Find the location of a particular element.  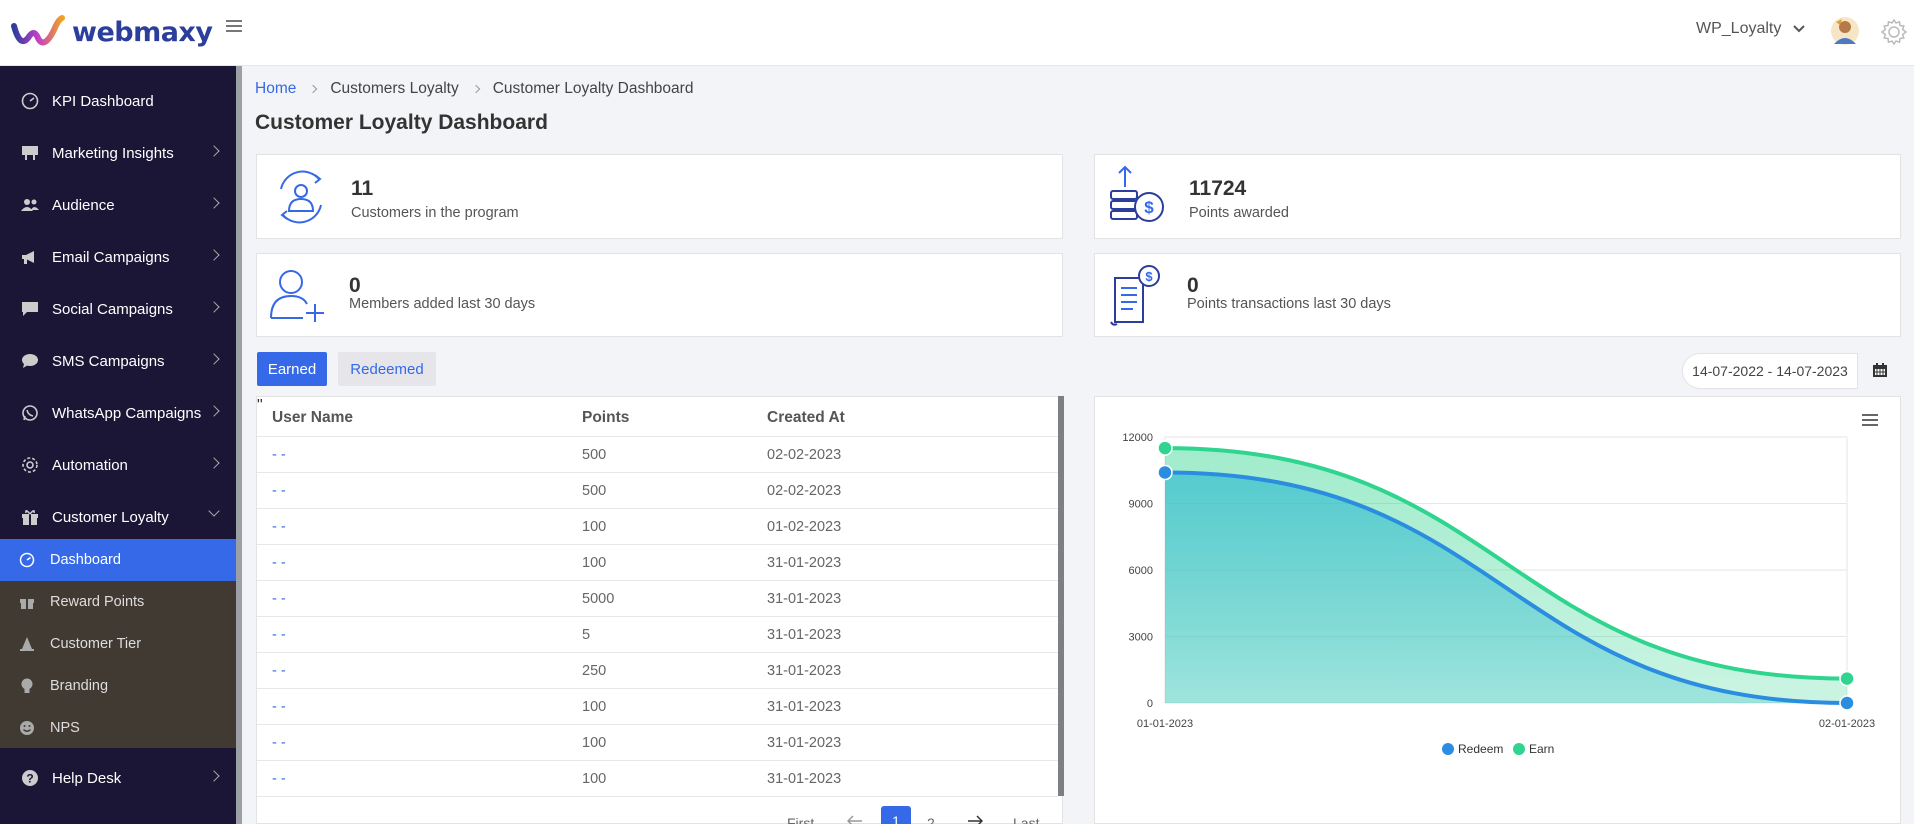

chart-menu-icon is located at coordinates (1870, 421).